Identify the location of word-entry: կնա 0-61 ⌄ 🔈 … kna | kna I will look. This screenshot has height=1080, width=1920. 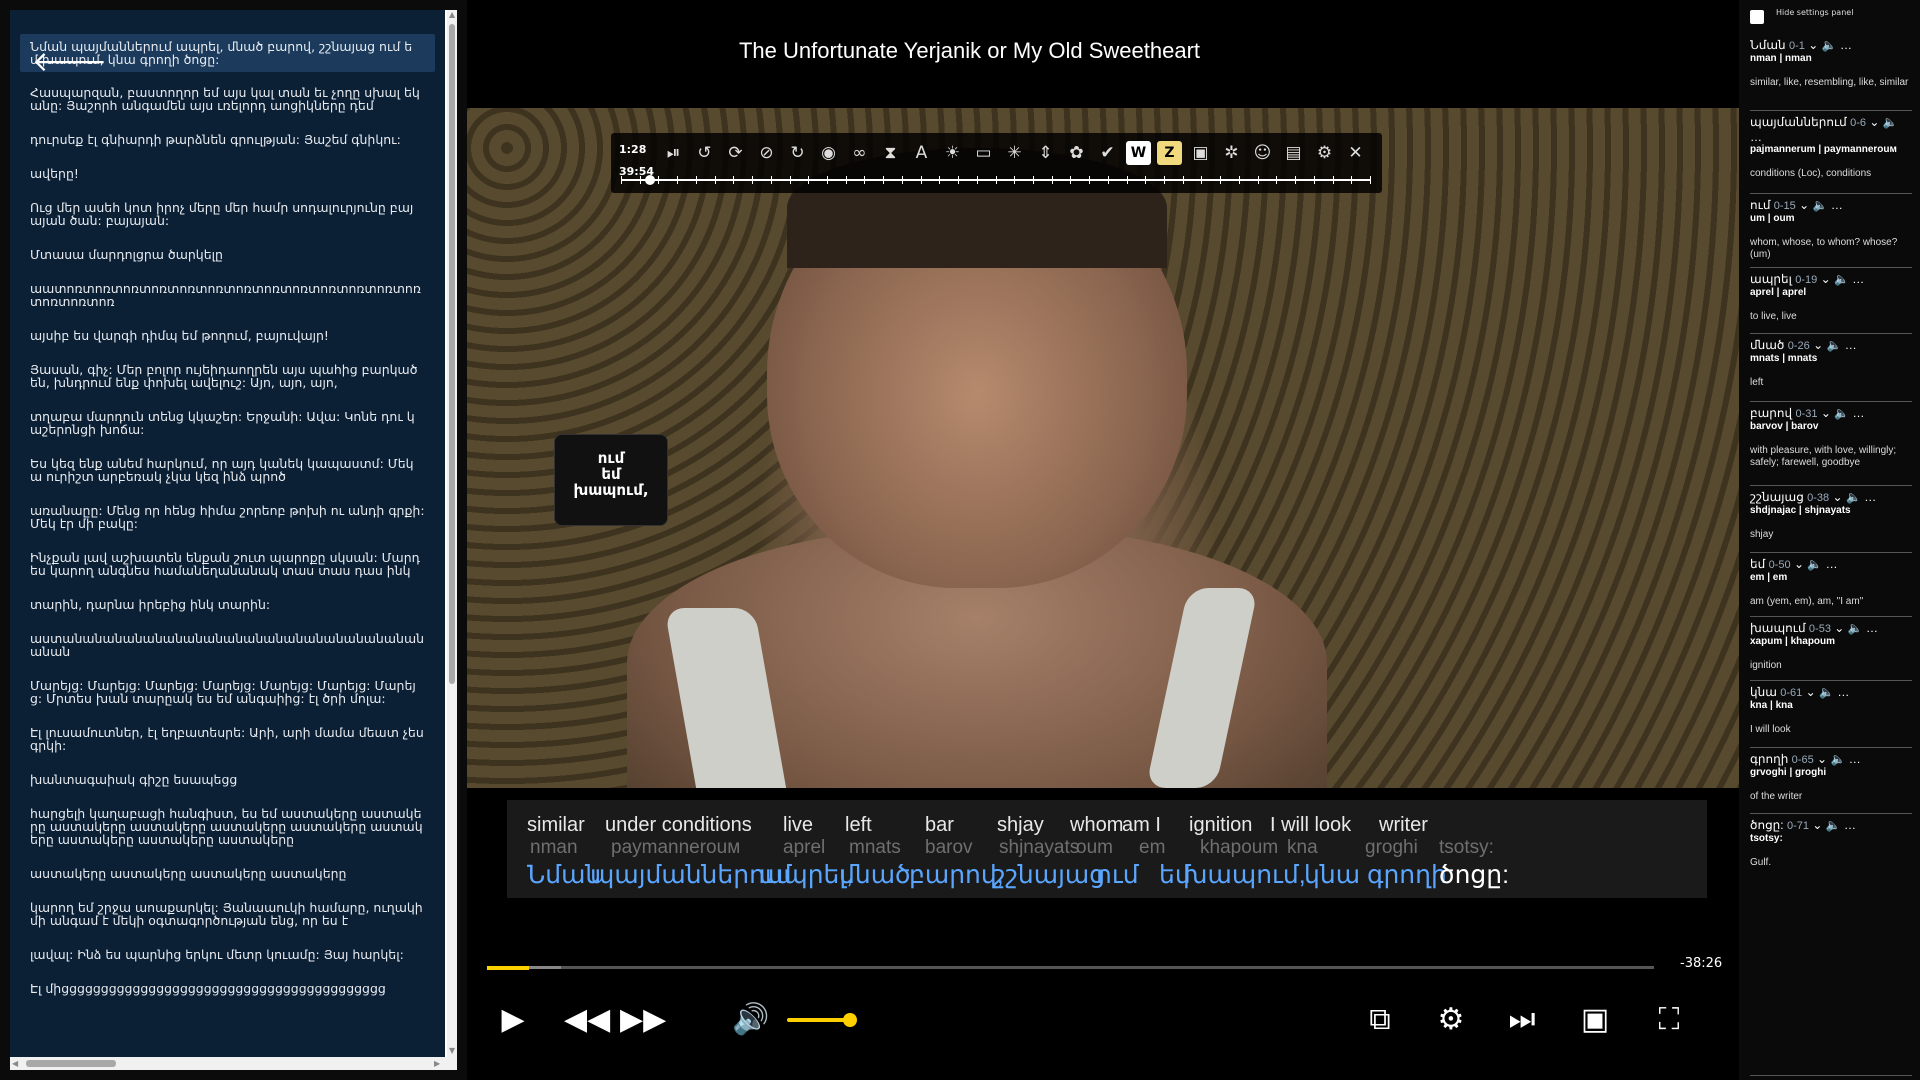
(1831, 716).